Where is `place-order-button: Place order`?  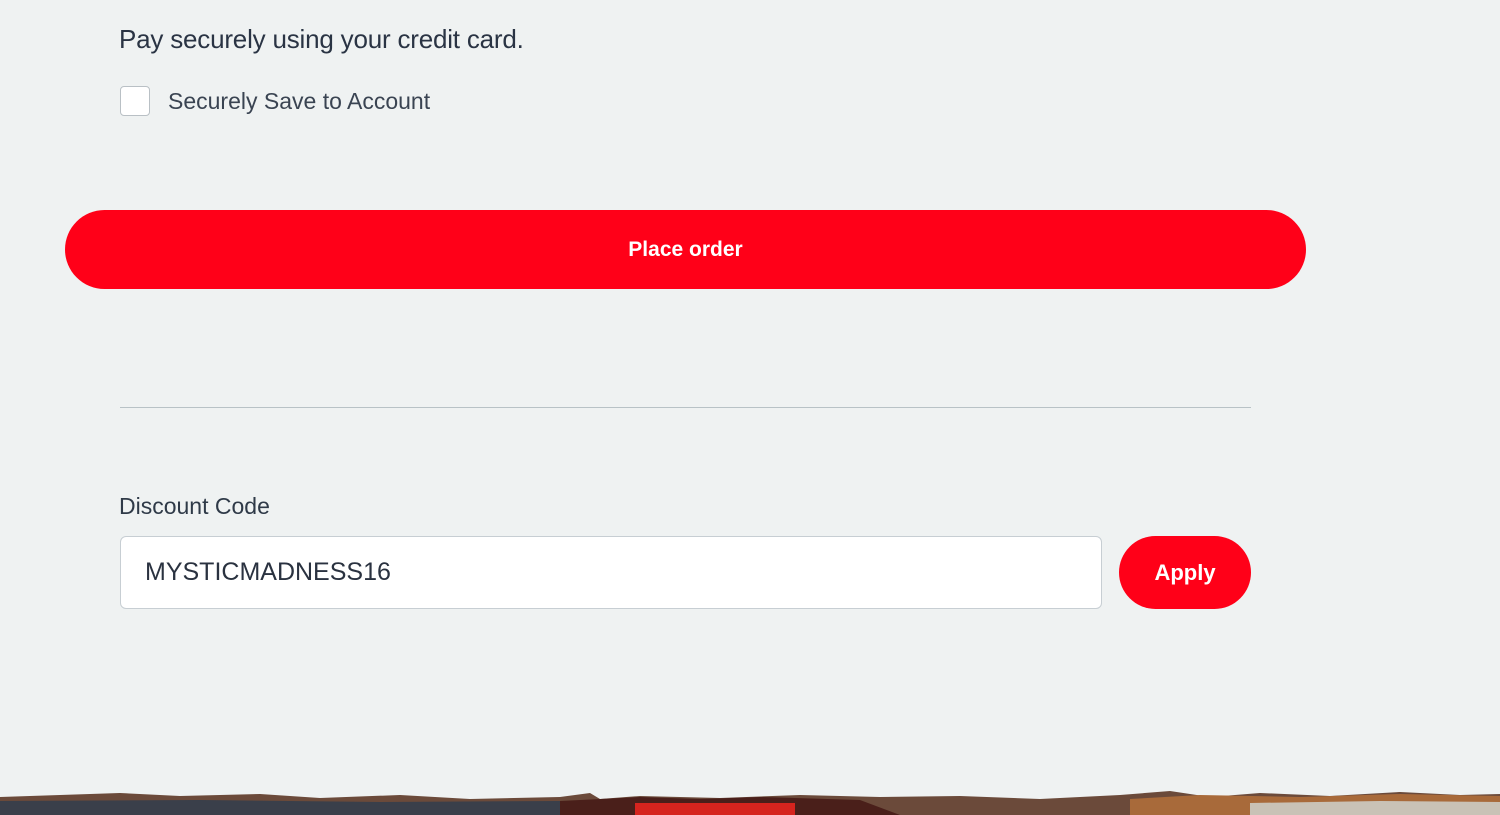 place-order-button: Place order is located at coordinates (685, 249).